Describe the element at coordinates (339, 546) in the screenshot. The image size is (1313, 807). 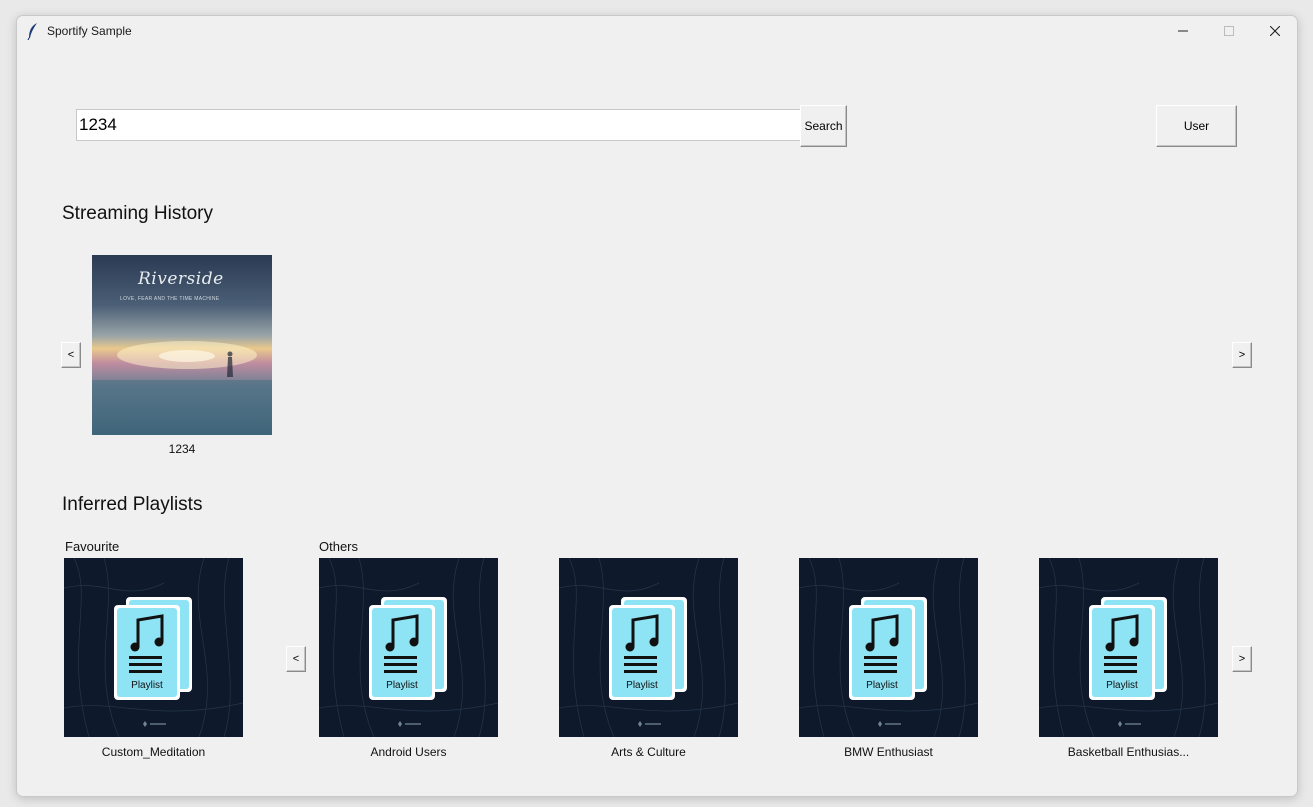
I see `others-label: Others` at that location.